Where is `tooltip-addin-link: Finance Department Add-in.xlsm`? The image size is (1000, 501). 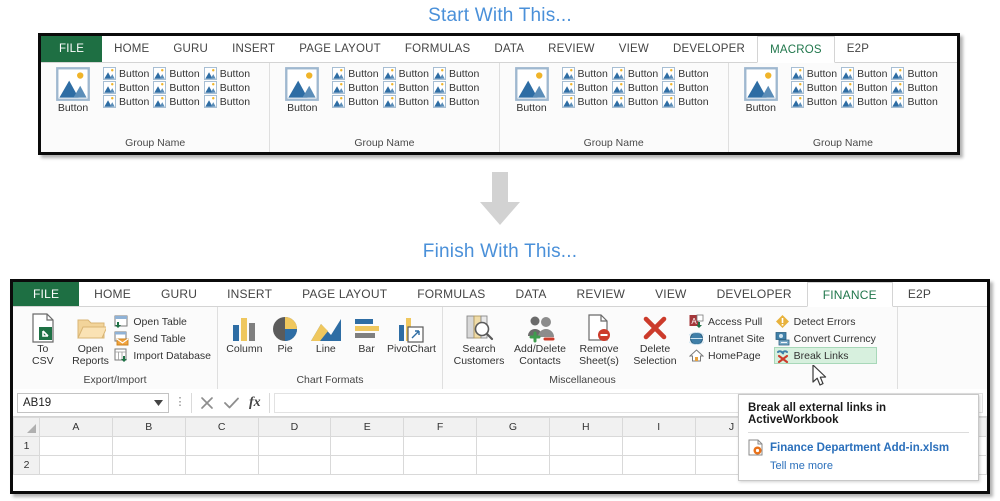
tooltip-addin-link: Finance Department Add-in.xlsm is located at coordinates (858, 447).